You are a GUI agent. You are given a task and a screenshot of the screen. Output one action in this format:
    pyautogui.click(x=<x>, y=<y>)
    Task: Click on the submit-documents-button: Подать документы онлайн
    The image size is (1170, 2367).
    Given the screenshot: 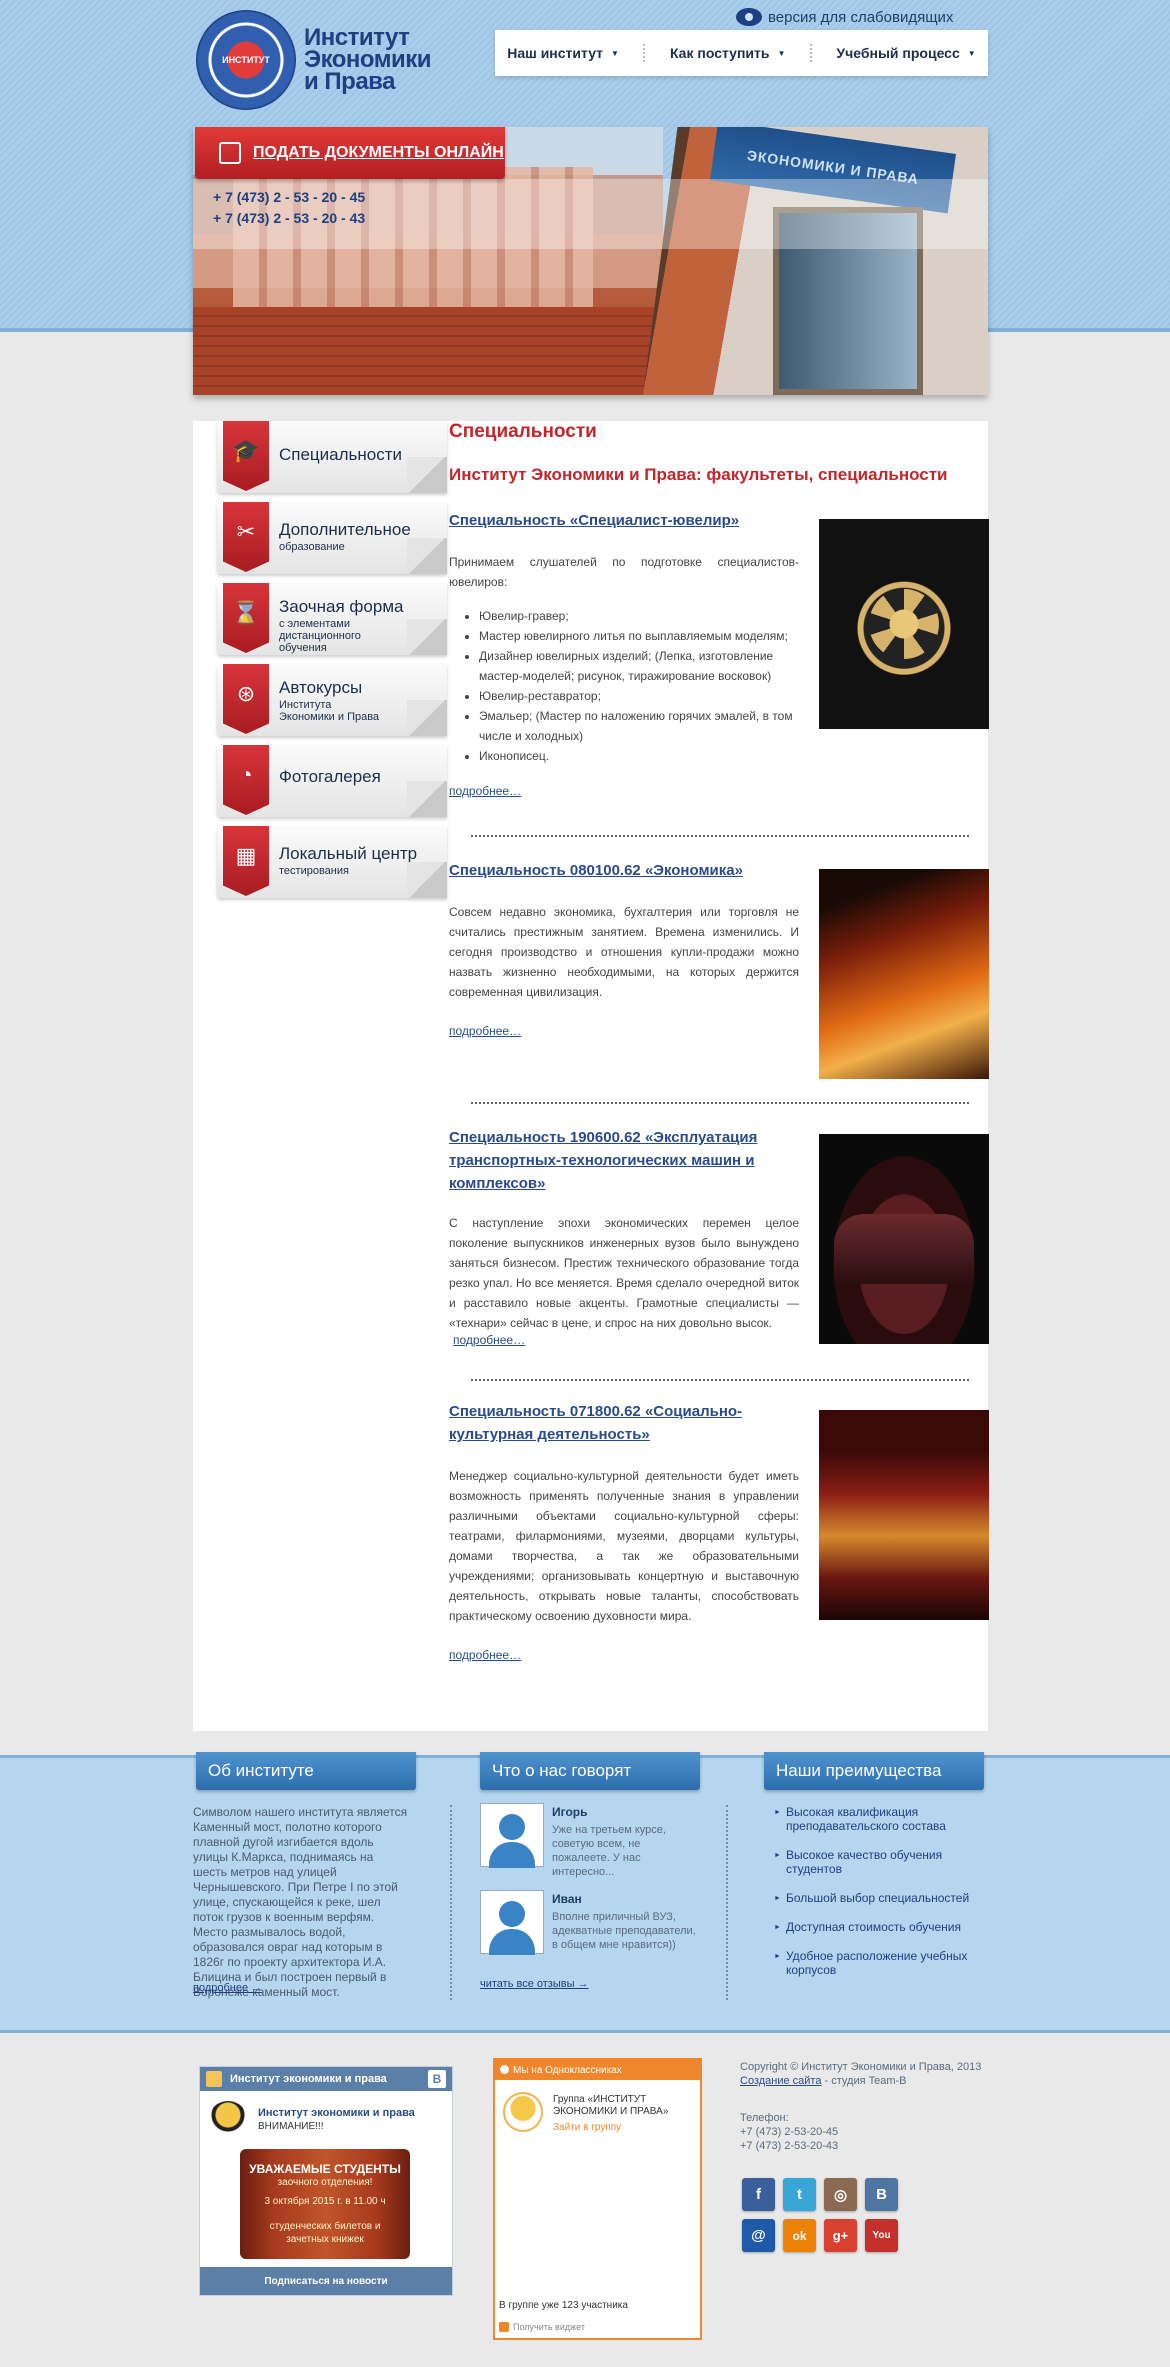 What is the action you would take?
    pyautogui.click(x=350, y=153)
    